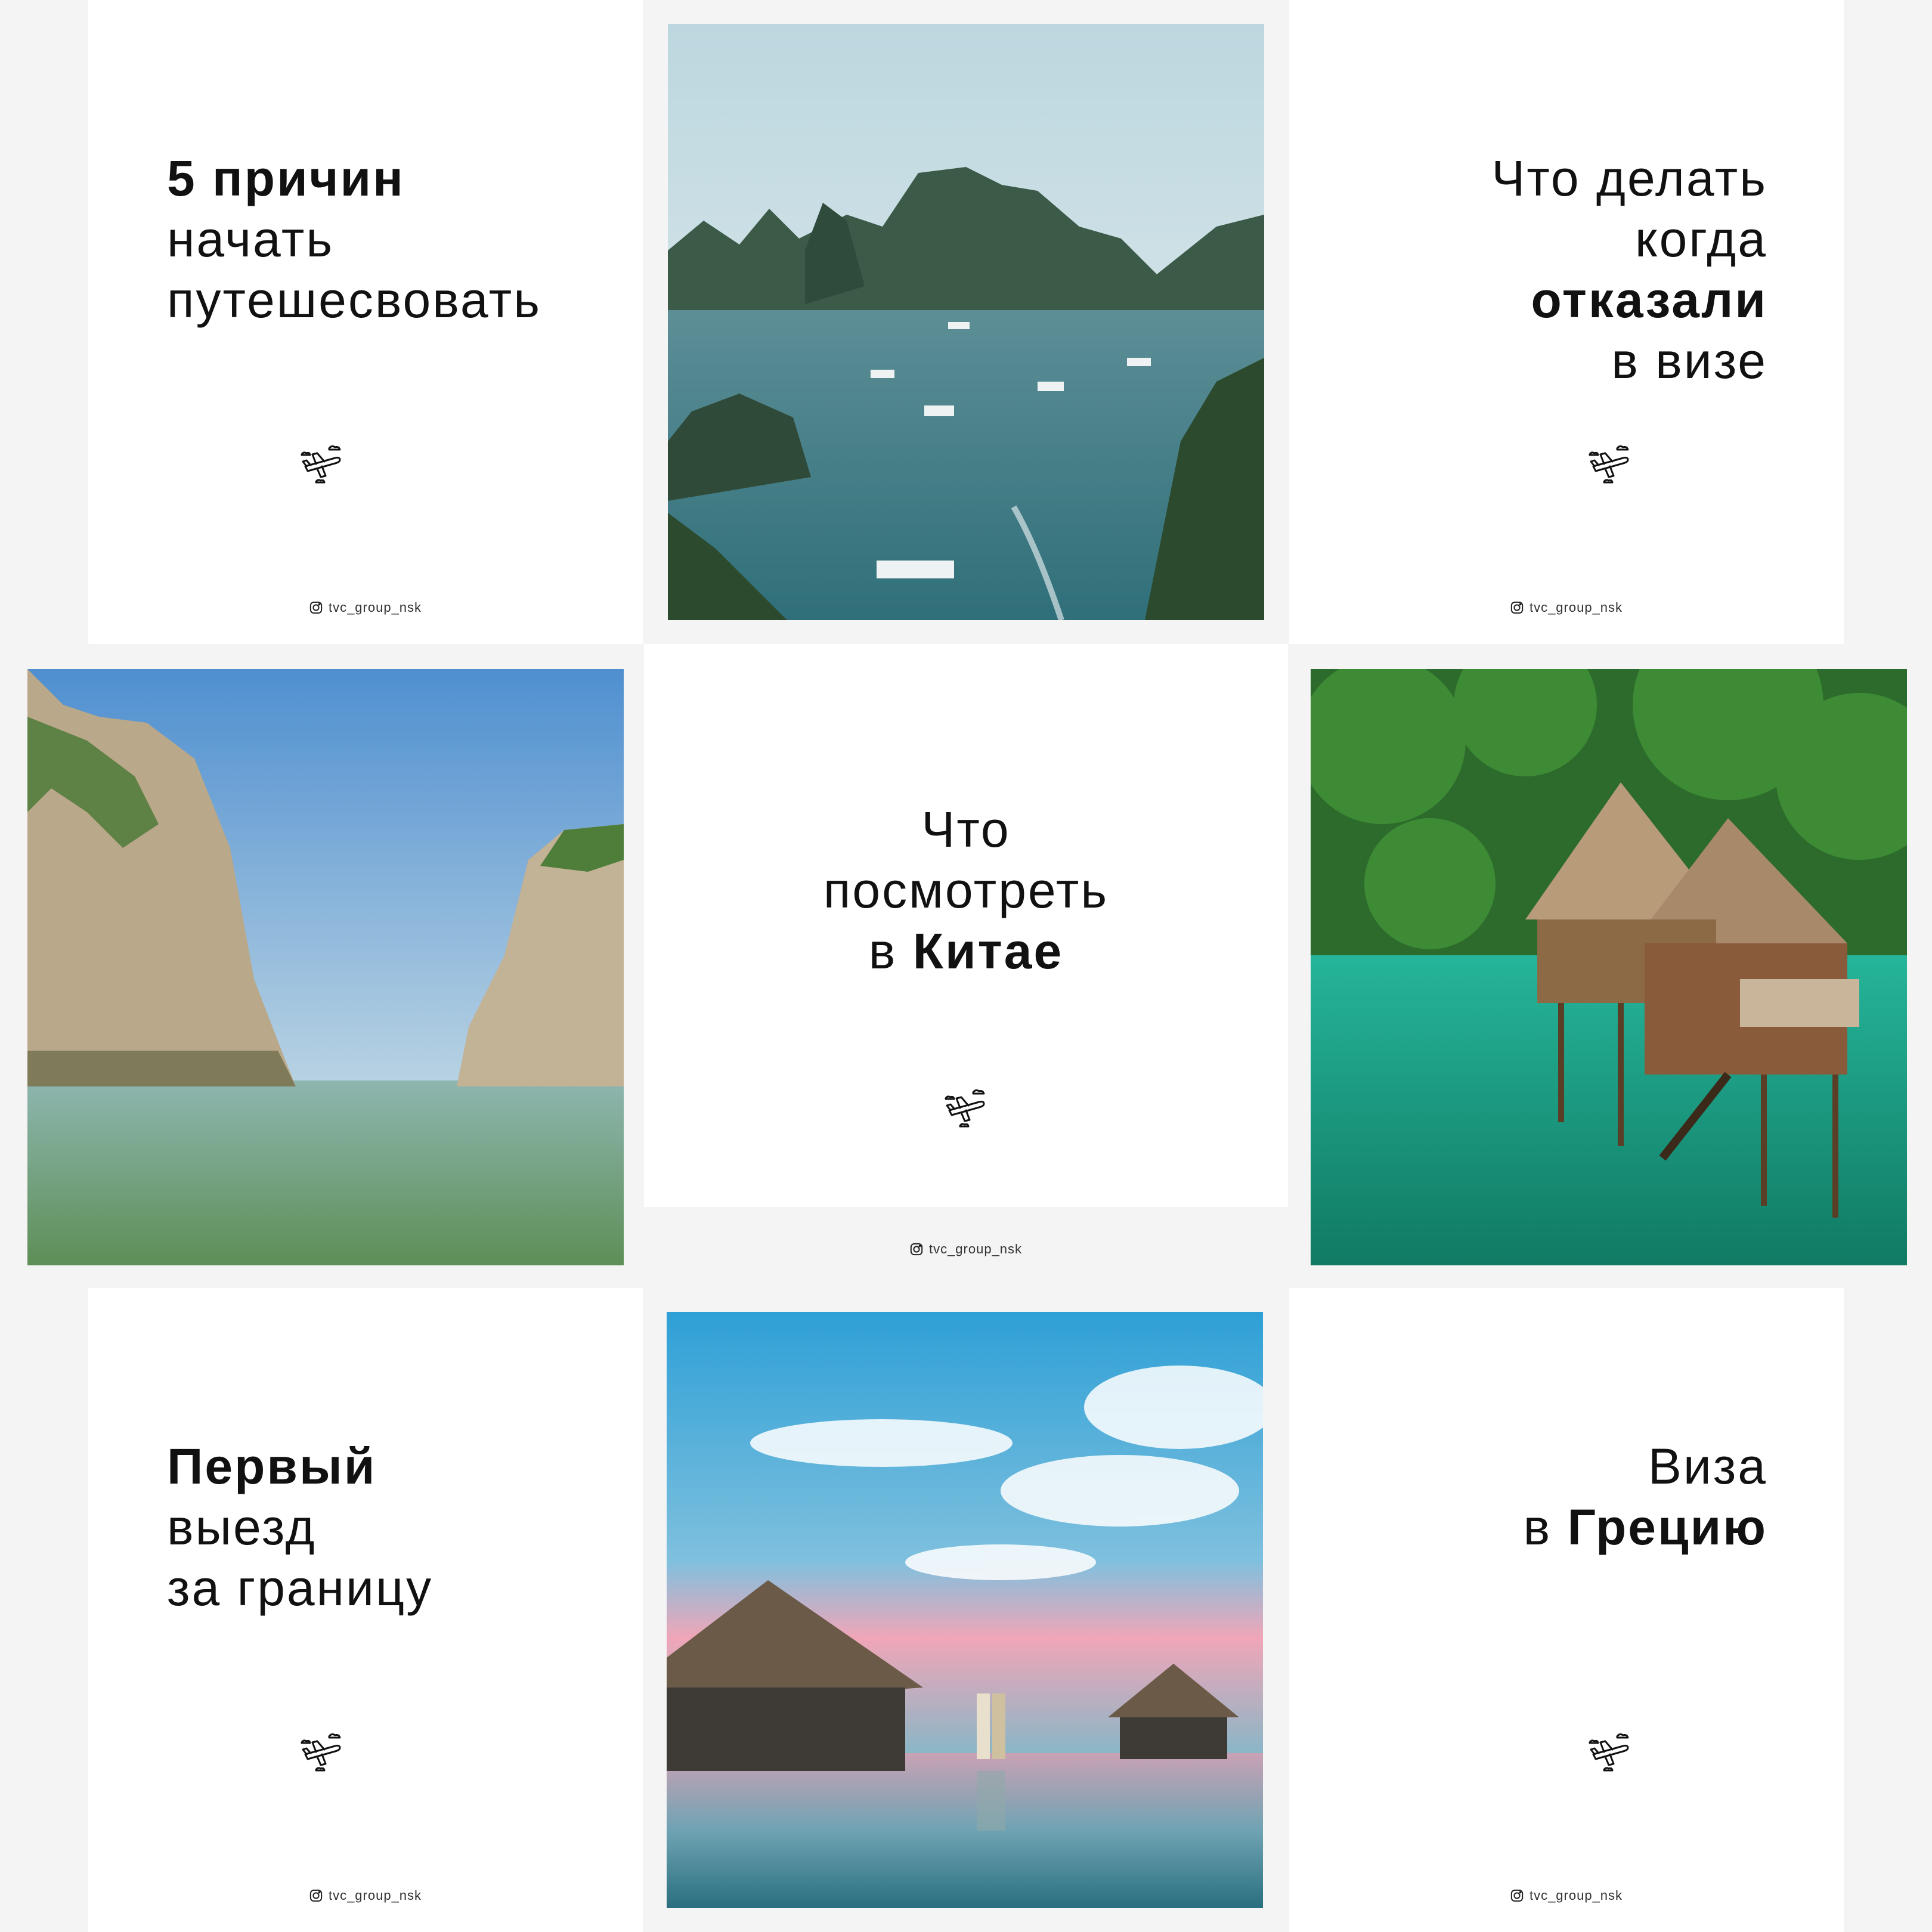 This screenshot has height=1932, width=1932. Describe the element at coordinates (326, 967) in the screenshot. I see `karst-cliffs-sea-photo` at that location.